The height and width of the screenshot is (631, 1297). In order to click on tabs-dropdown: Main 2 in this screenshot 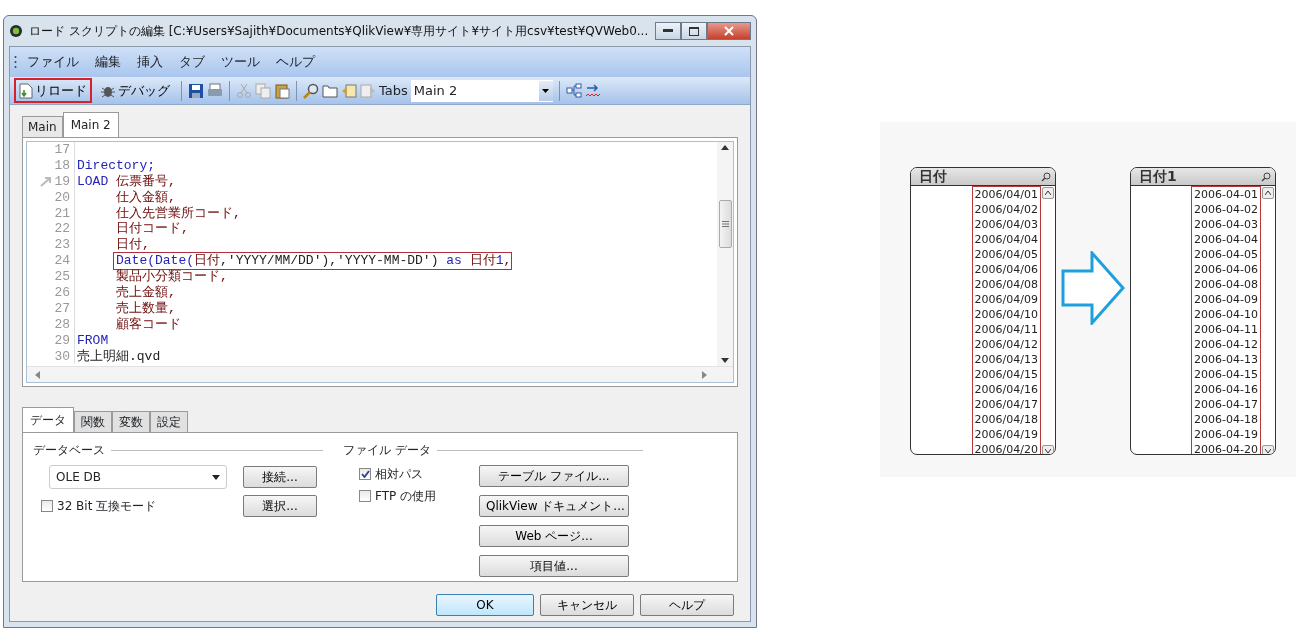, I will do `click(481, 90)`.